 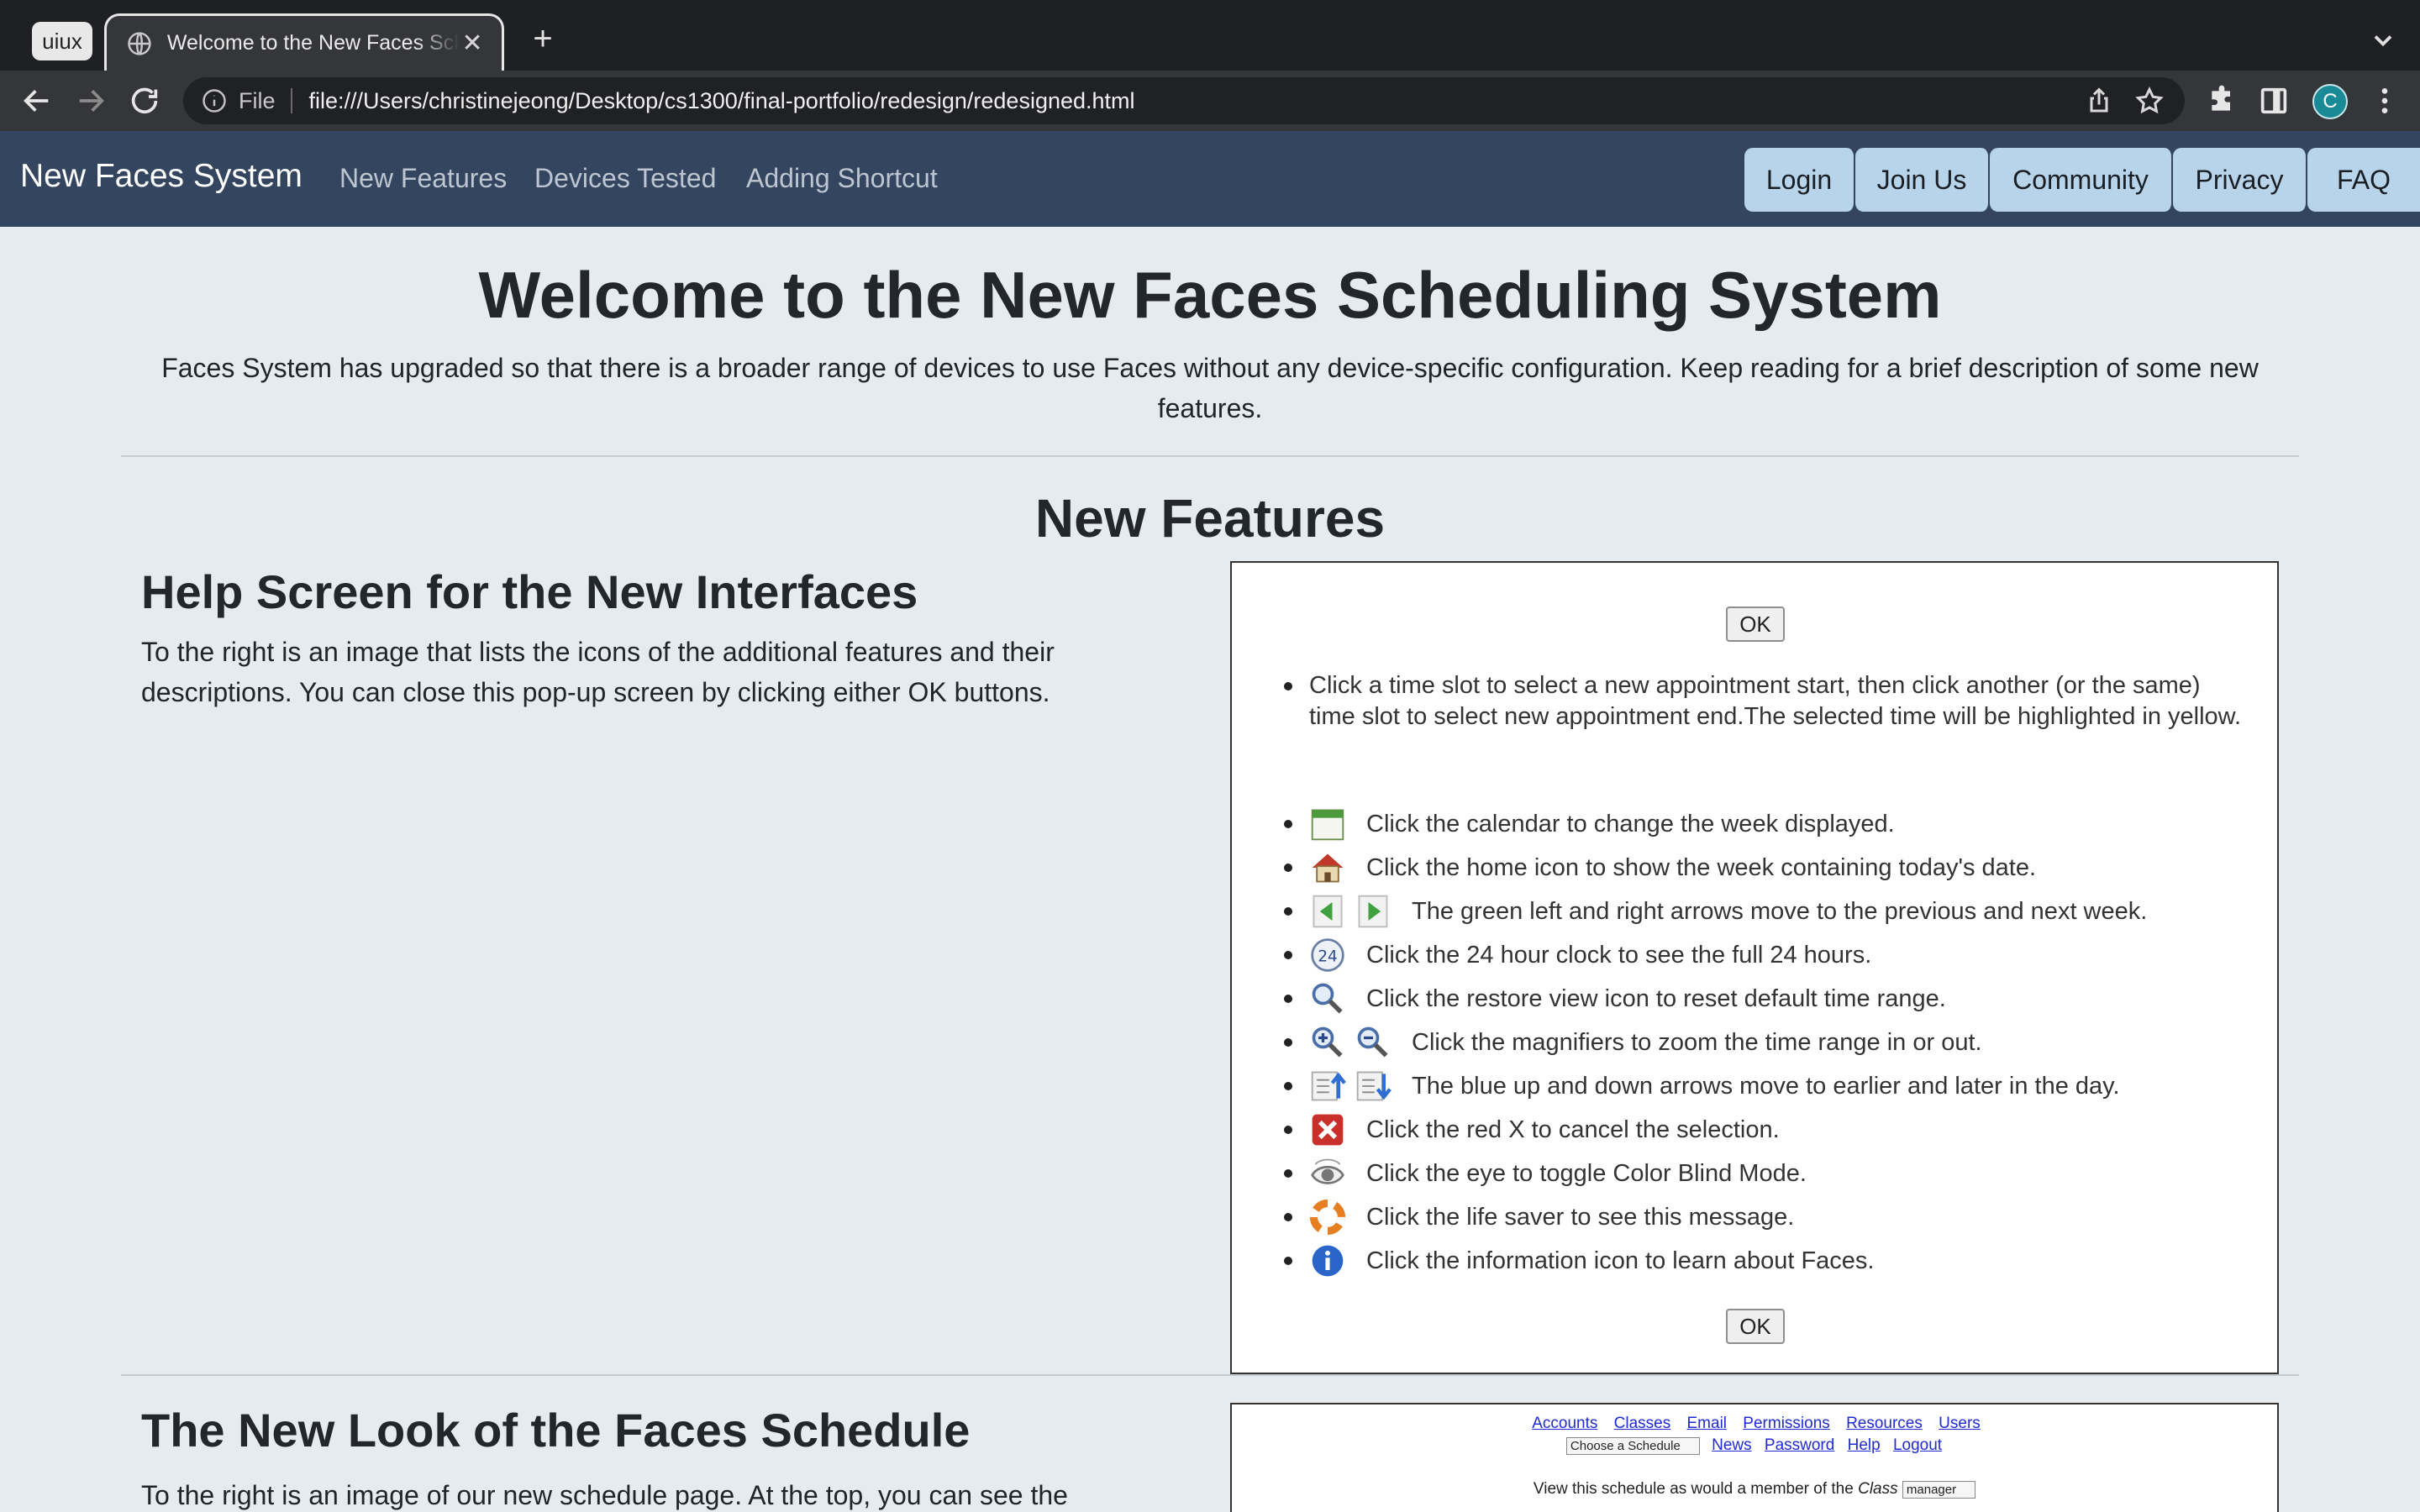 I want to click on close-tab-icon: ✕, so click(x=472, y=43).